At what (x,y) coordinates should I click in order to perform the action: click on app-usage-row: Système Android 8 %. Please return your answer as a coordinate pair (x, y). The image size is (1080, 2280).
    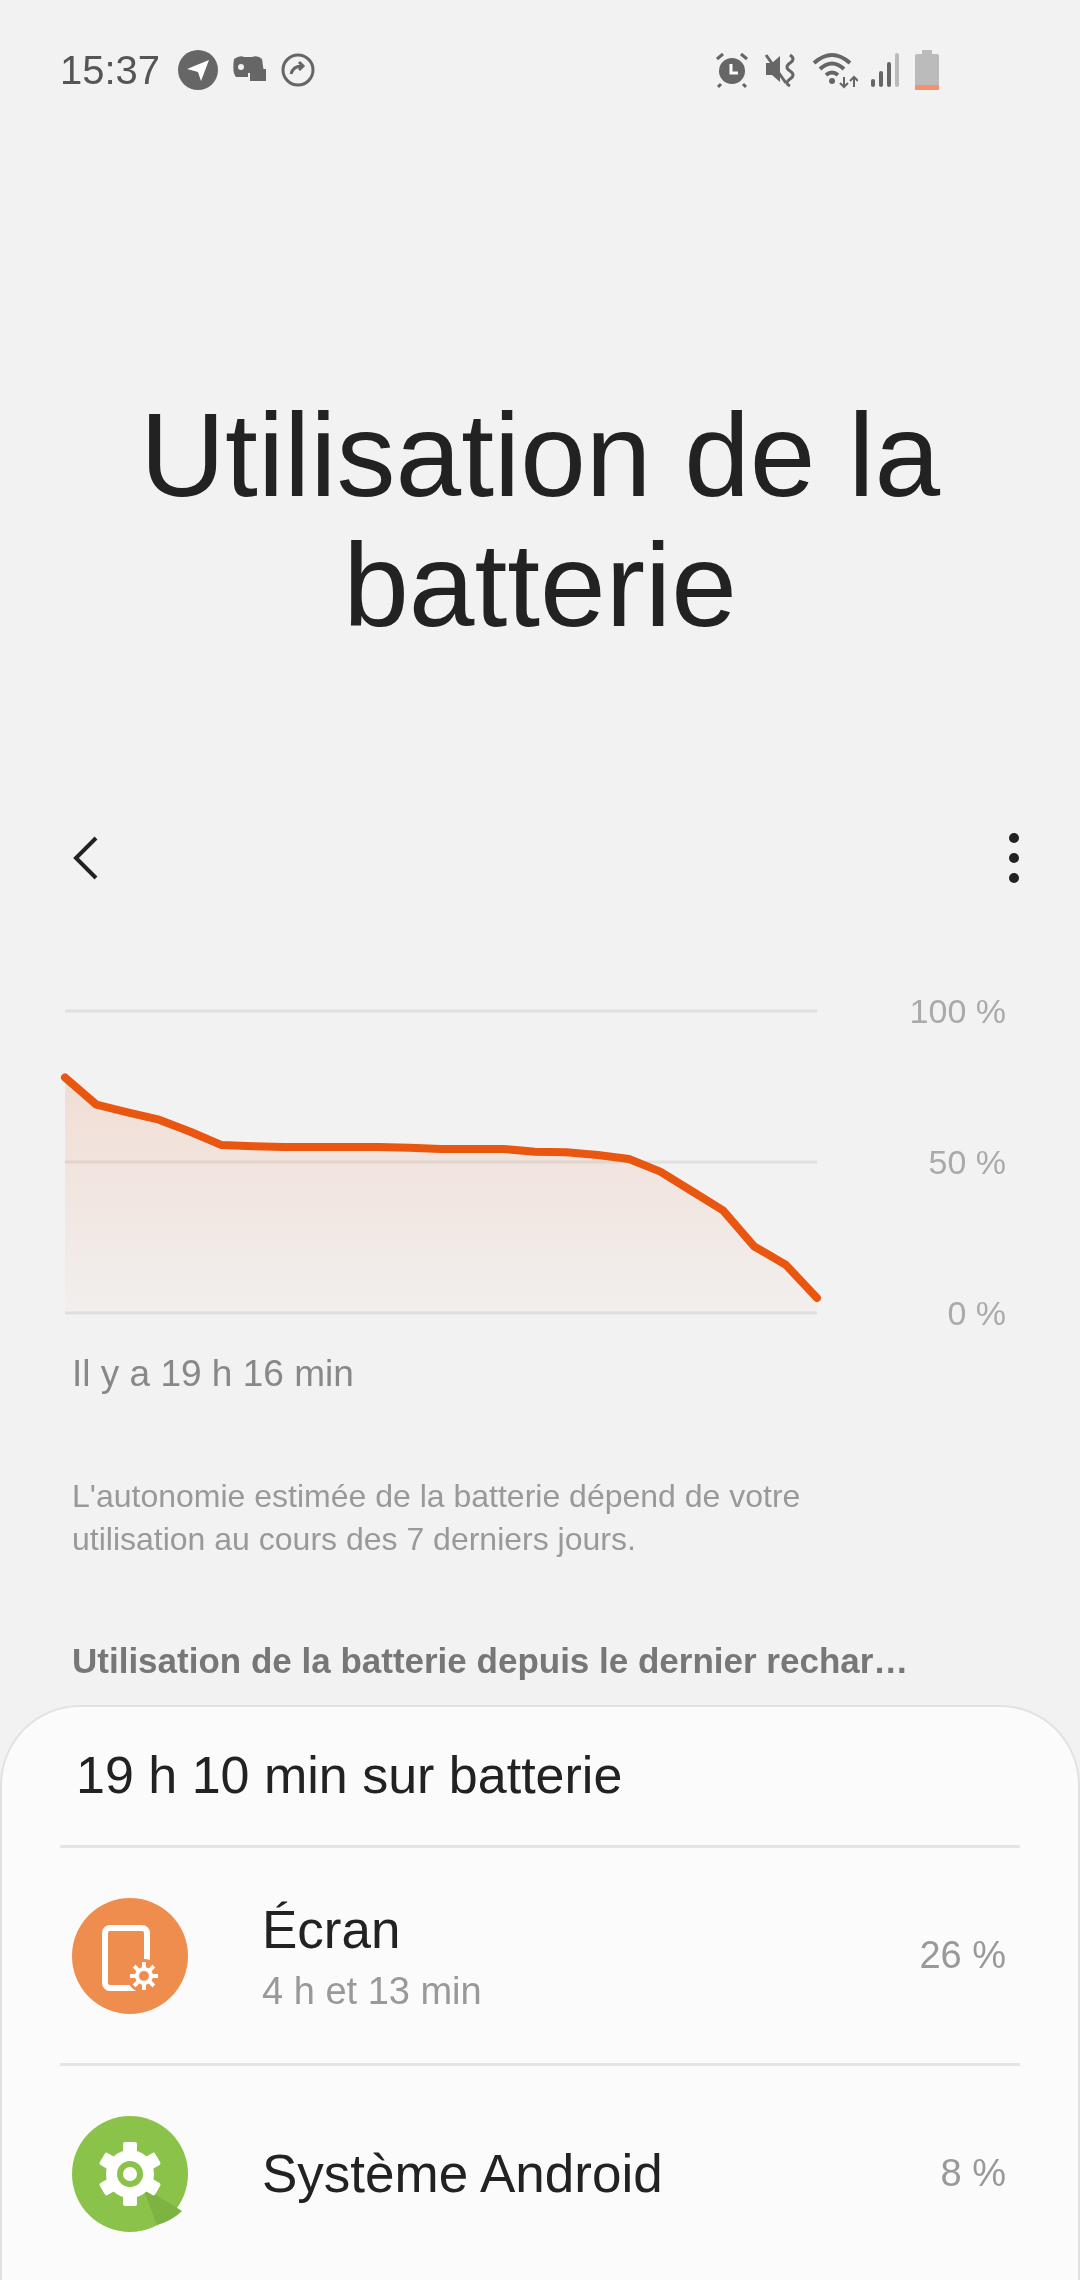
    Looking at the image, I should click on (540, 2171).